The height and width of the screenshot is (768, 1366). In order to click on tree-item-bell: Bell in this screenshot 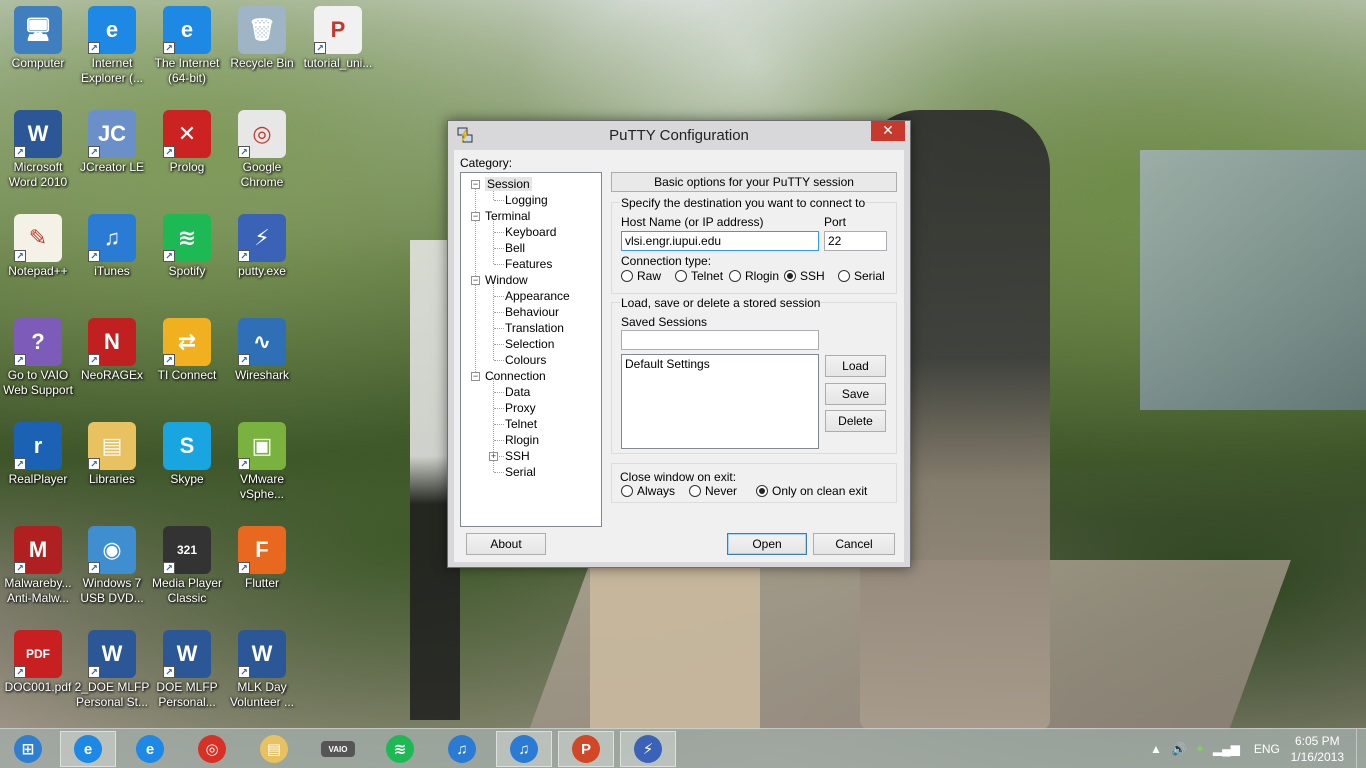, I will do `click(515, 248)`.